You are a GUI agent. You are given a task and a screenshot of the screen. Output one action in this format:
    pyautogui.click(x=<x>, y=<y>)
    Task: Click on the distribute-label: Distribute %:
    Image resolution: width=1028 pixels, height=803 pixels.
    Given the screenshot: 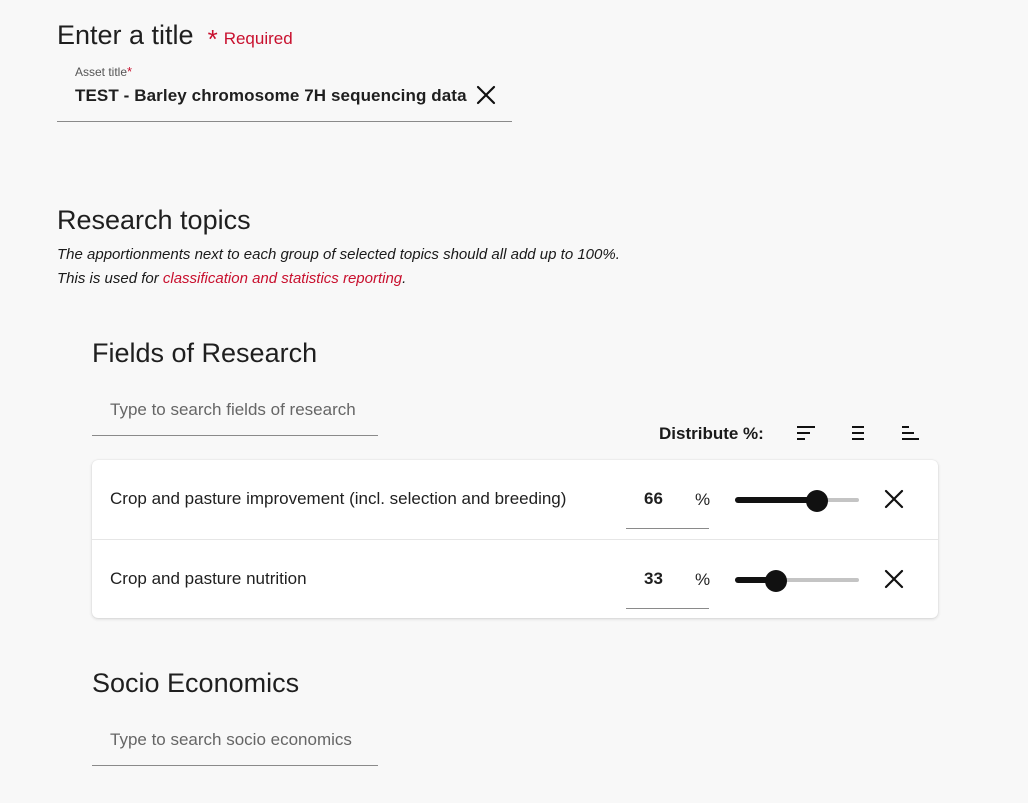 What is the action you would take?
    pyautogui.click(x=711, y=433)
    